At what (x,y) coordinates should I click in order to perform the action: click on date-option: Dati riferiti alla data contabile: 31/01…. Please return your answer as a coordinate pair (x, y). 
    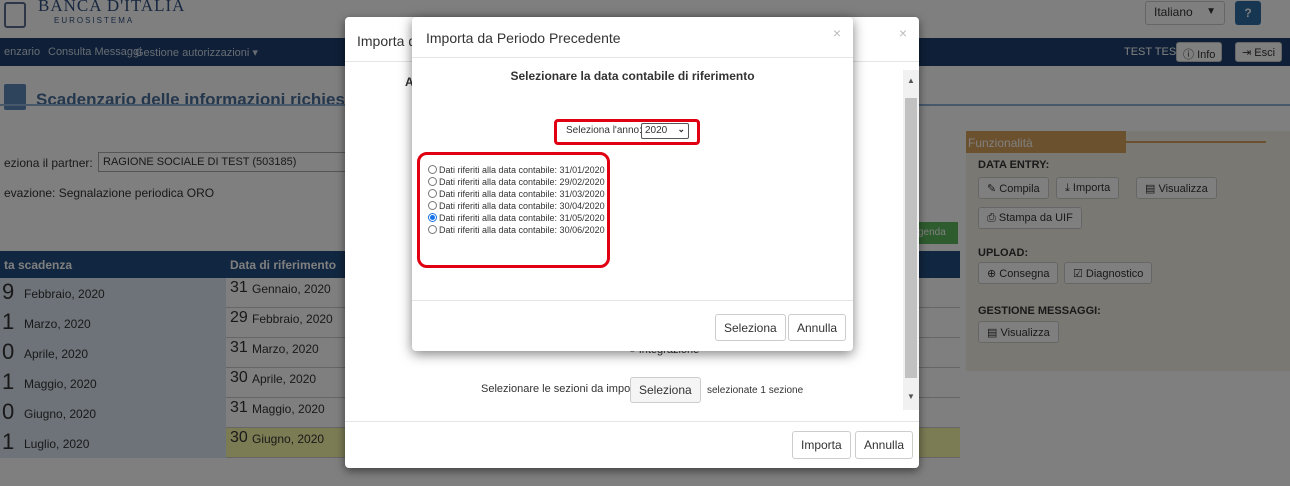
    Looking at the image, I should click on (516, 170).